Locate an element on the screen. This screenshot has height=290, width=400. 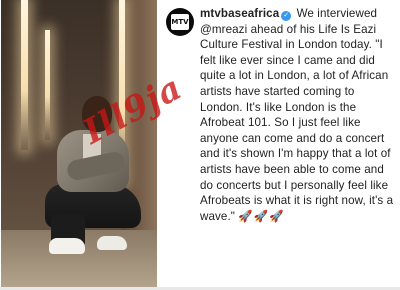
rocket-emoji: 🚀🚀🚀 is located at coordinates (261, 216).